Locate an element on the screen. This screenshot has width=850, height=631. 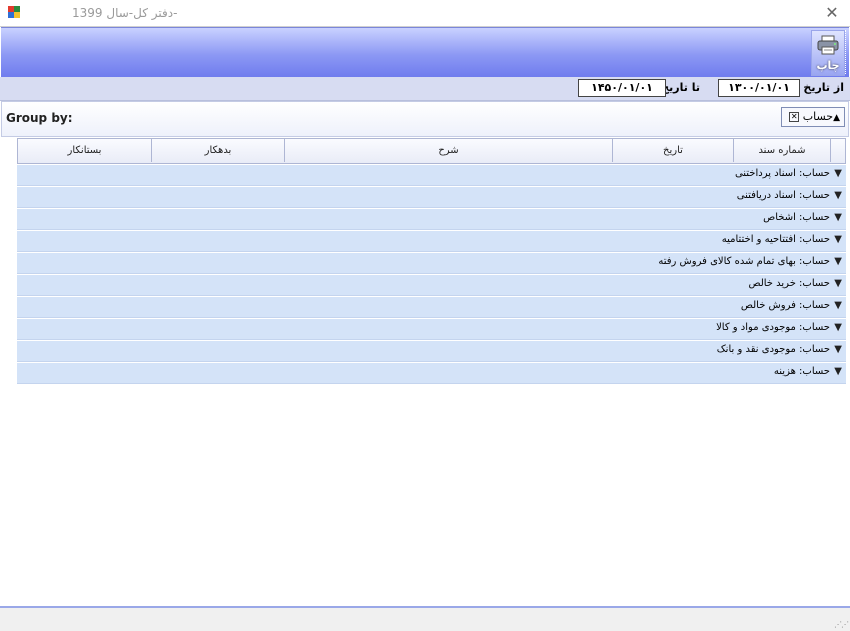
ribbon-grip is located at coordinates (847, 52).